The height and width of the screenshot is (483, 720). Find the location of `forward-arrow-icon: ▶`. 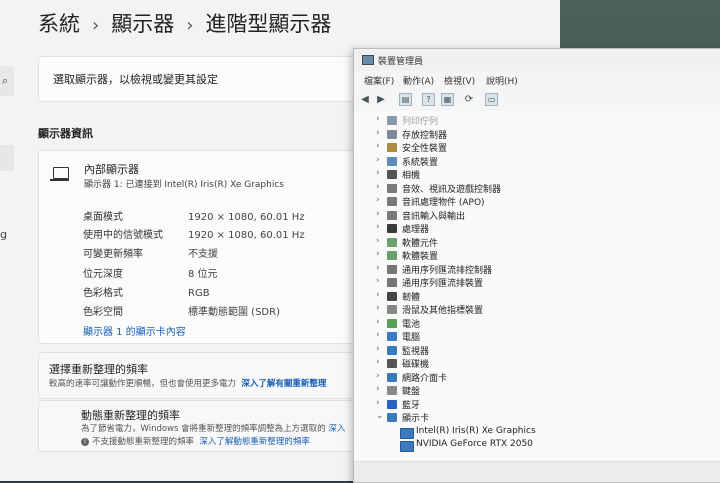

forward-arrow-icon: ▶ is located at coordinates (381, 100).